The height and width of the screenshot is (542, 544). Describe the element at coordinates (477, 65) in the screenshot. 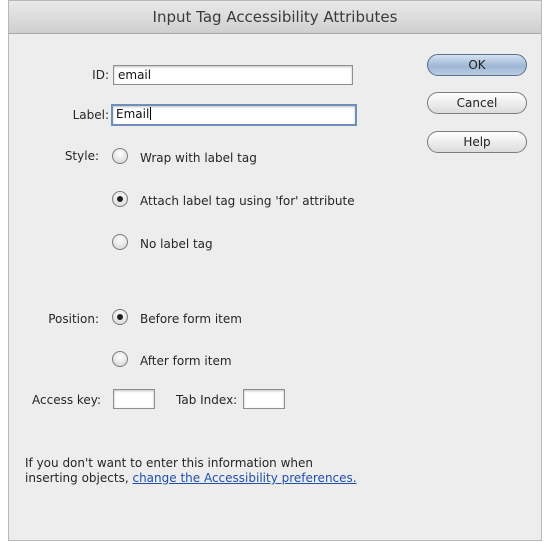

I see `ok-button: OK` at that location.